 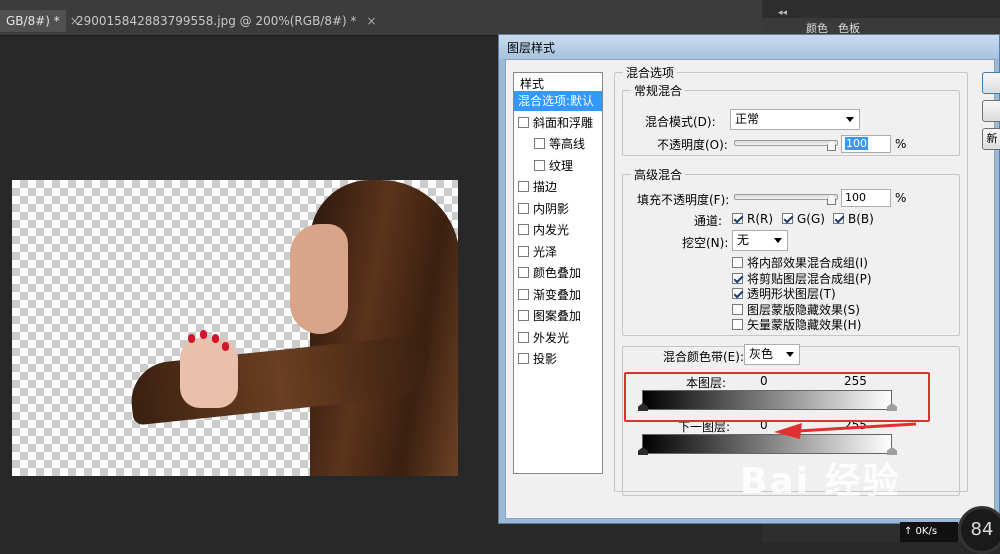 I want to click on collapse-panels-icon: ◂◂, so click(x=782, y=13).